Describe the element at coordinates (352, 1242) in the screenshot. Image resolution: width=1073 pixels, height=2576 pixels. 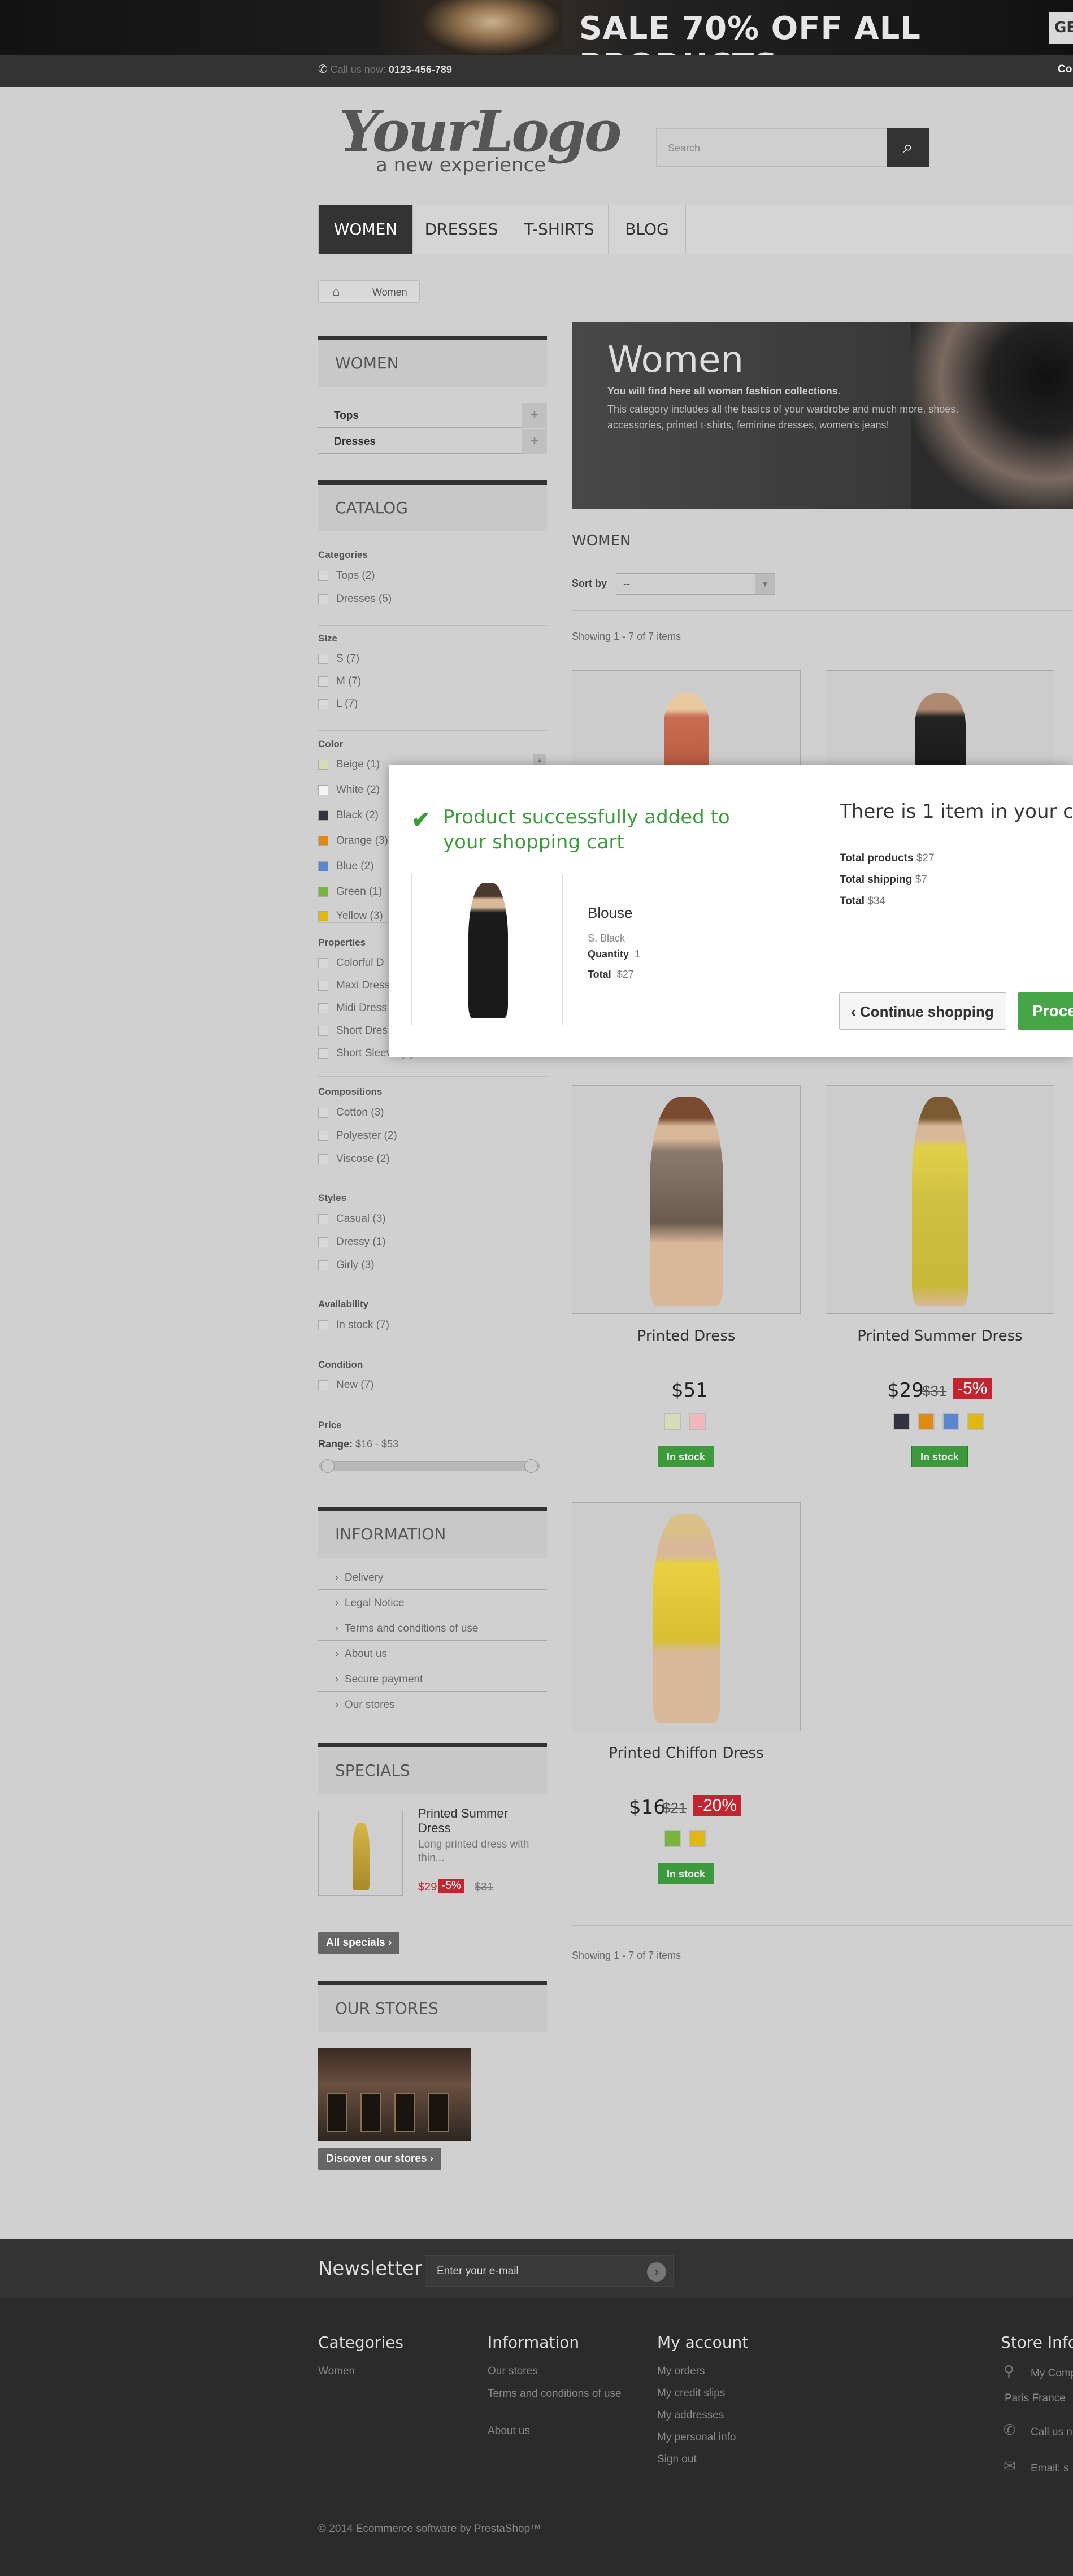
I see `filter-option: Dressy (1)` at that location.